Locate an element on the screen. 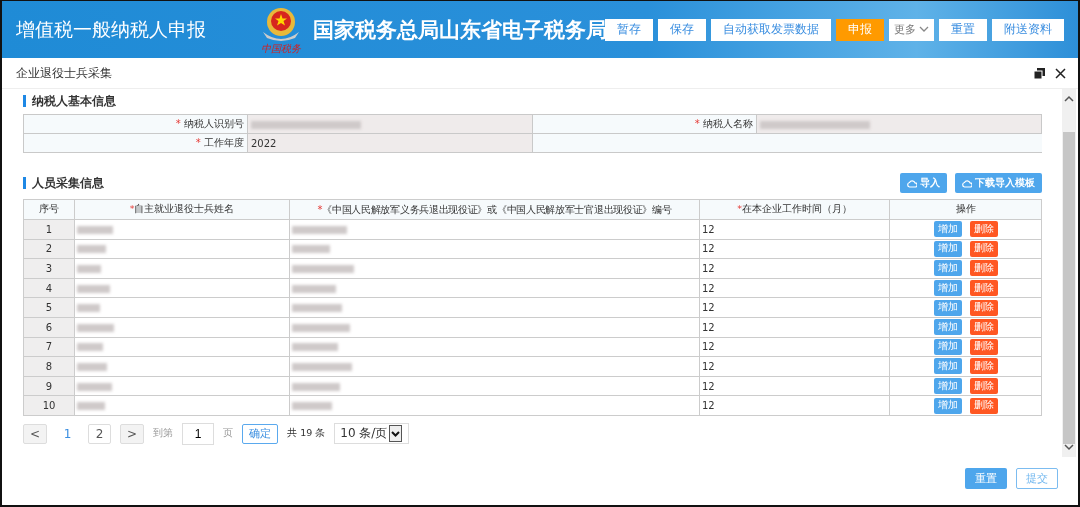  restore-icon is located at coordinates (1039, 73).